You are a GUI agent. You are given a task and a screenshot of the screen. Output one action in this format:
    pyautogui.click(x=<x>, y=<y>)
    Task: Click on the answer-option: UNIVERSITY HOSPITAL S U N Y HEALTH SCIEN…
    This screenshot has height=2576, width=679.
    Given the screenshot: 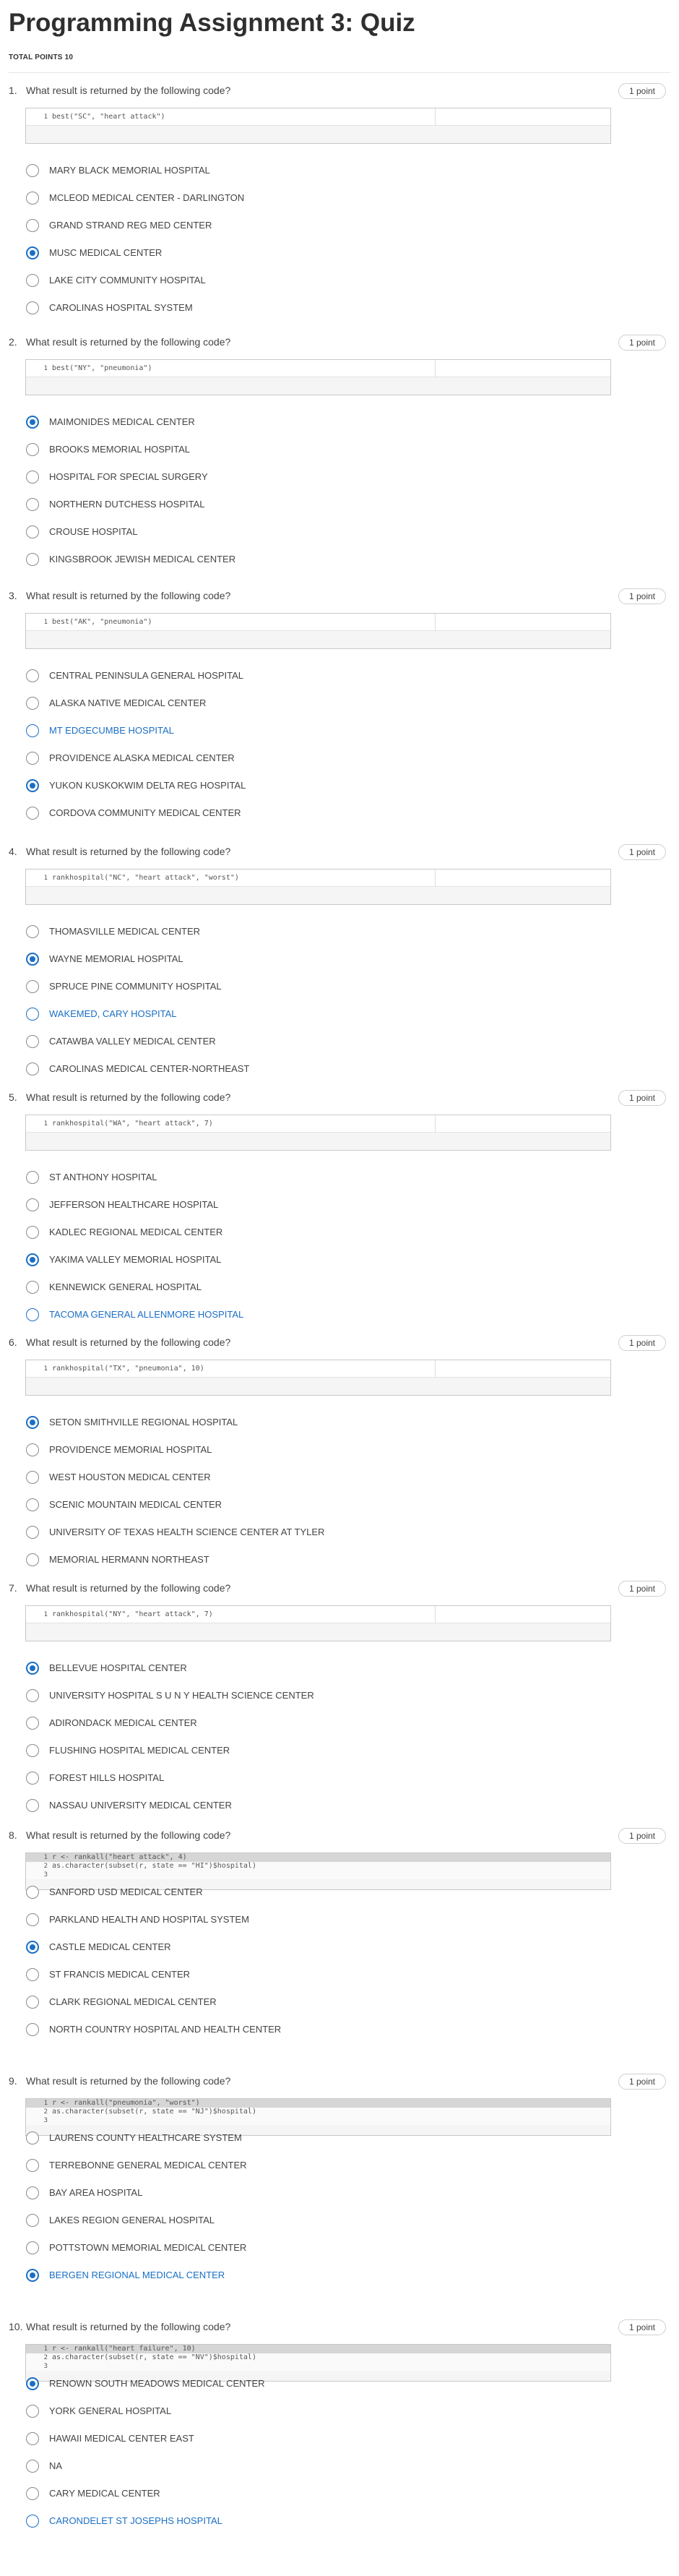 What is the action you would take?
    pyautogui.click(x=242, y=1699)
    